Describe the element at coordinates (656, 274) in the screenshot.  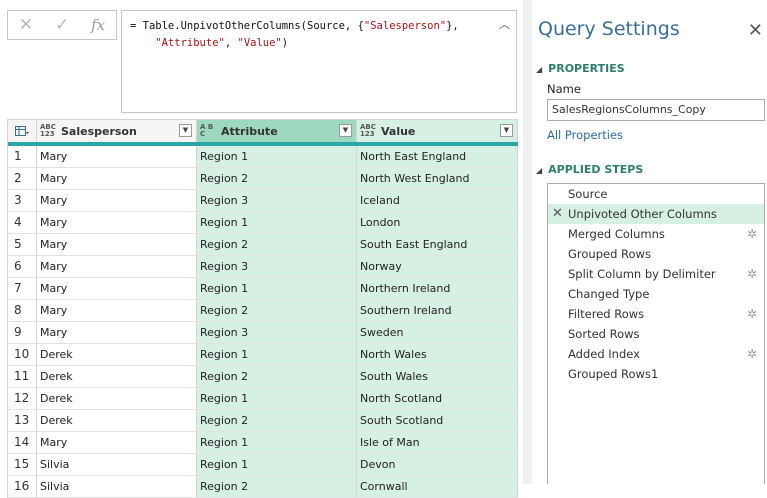
I see `applied-step: Split Column by Delimiter ✲` at that location.